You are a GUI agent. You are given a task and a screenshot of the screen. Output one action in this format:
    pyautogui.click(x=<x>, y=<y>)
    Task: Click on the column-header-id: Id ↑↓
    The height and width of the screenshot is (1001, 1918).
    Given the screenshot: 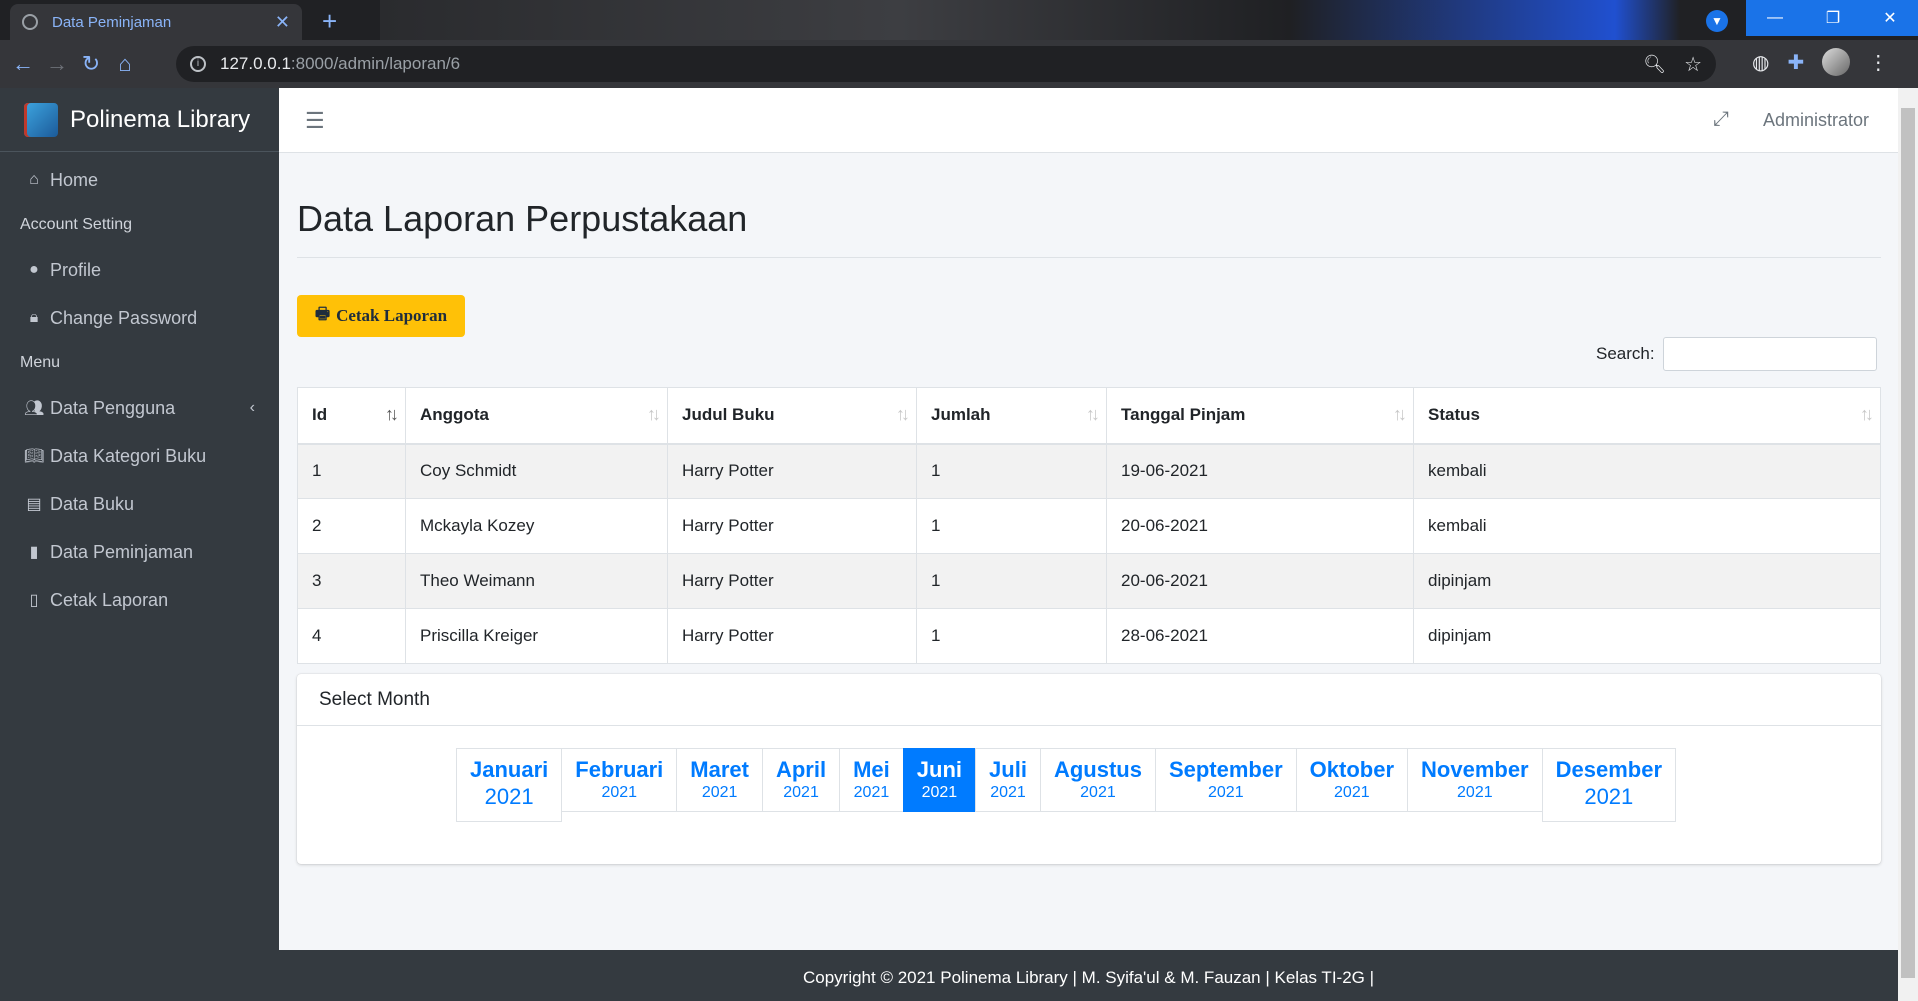 What is the action you would take?
    pyautogui.click(x=351, y=416)
    